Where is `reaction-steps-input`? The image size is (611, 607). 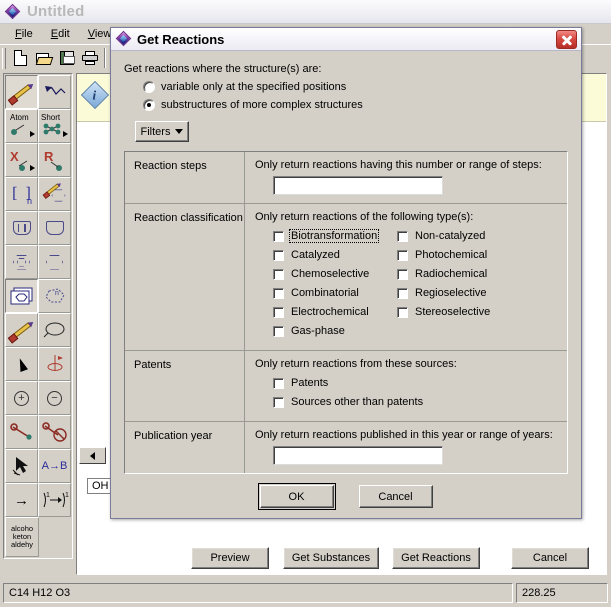 reaction-steps-input is located at coordinates (358, 185).